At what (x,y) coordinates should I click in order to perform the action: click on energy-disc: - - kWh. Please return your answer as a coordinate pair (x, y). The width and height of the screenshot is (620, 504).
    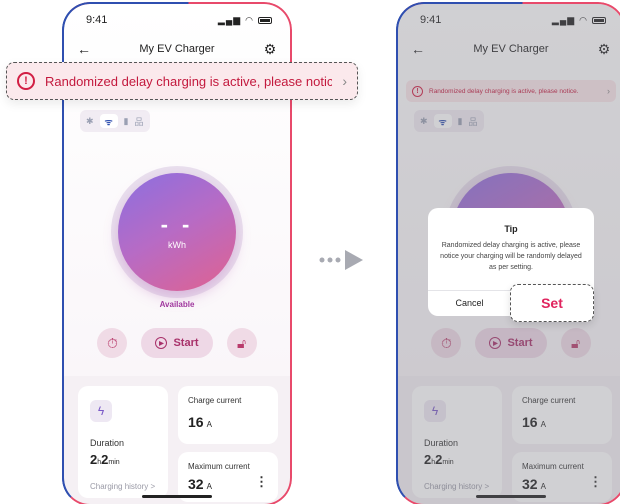
    Looking at the image, I should click on (177, 232).